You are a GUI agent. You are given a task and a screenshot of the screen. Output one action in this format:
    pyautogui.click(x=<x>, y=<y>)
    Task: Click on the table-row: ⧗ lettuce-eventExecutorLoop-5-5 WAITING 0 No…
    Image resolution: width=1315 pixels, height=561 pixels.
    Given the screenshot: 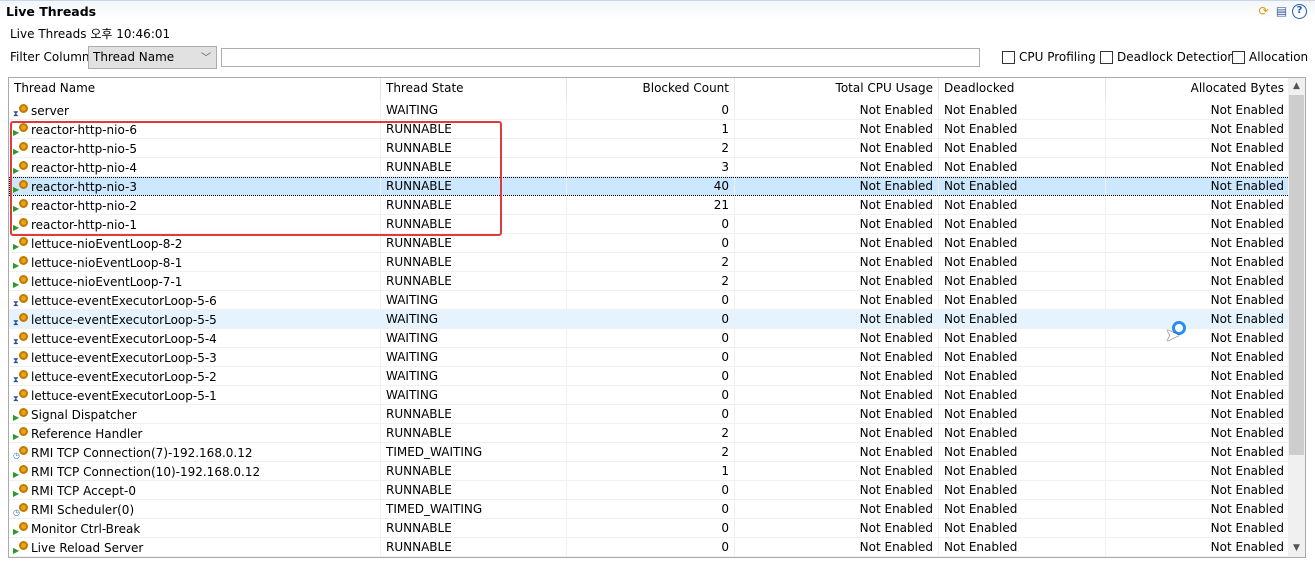 What is the action you would take?
    pyautogui.click(x=649, y=319)
    